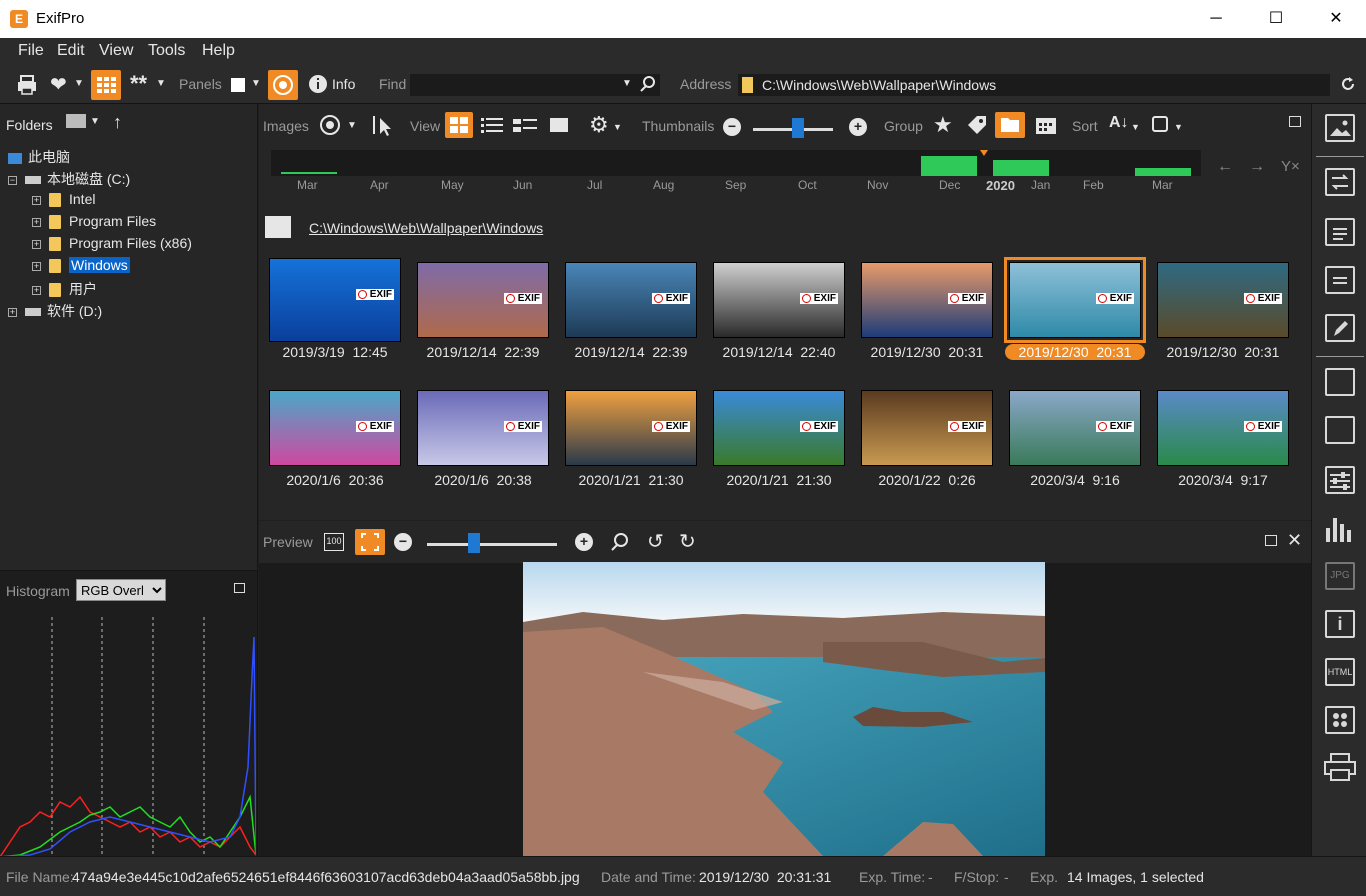 The image size is (1366, 896). I want to click on find-dropdown-icon: ▼, so click(627, 83).